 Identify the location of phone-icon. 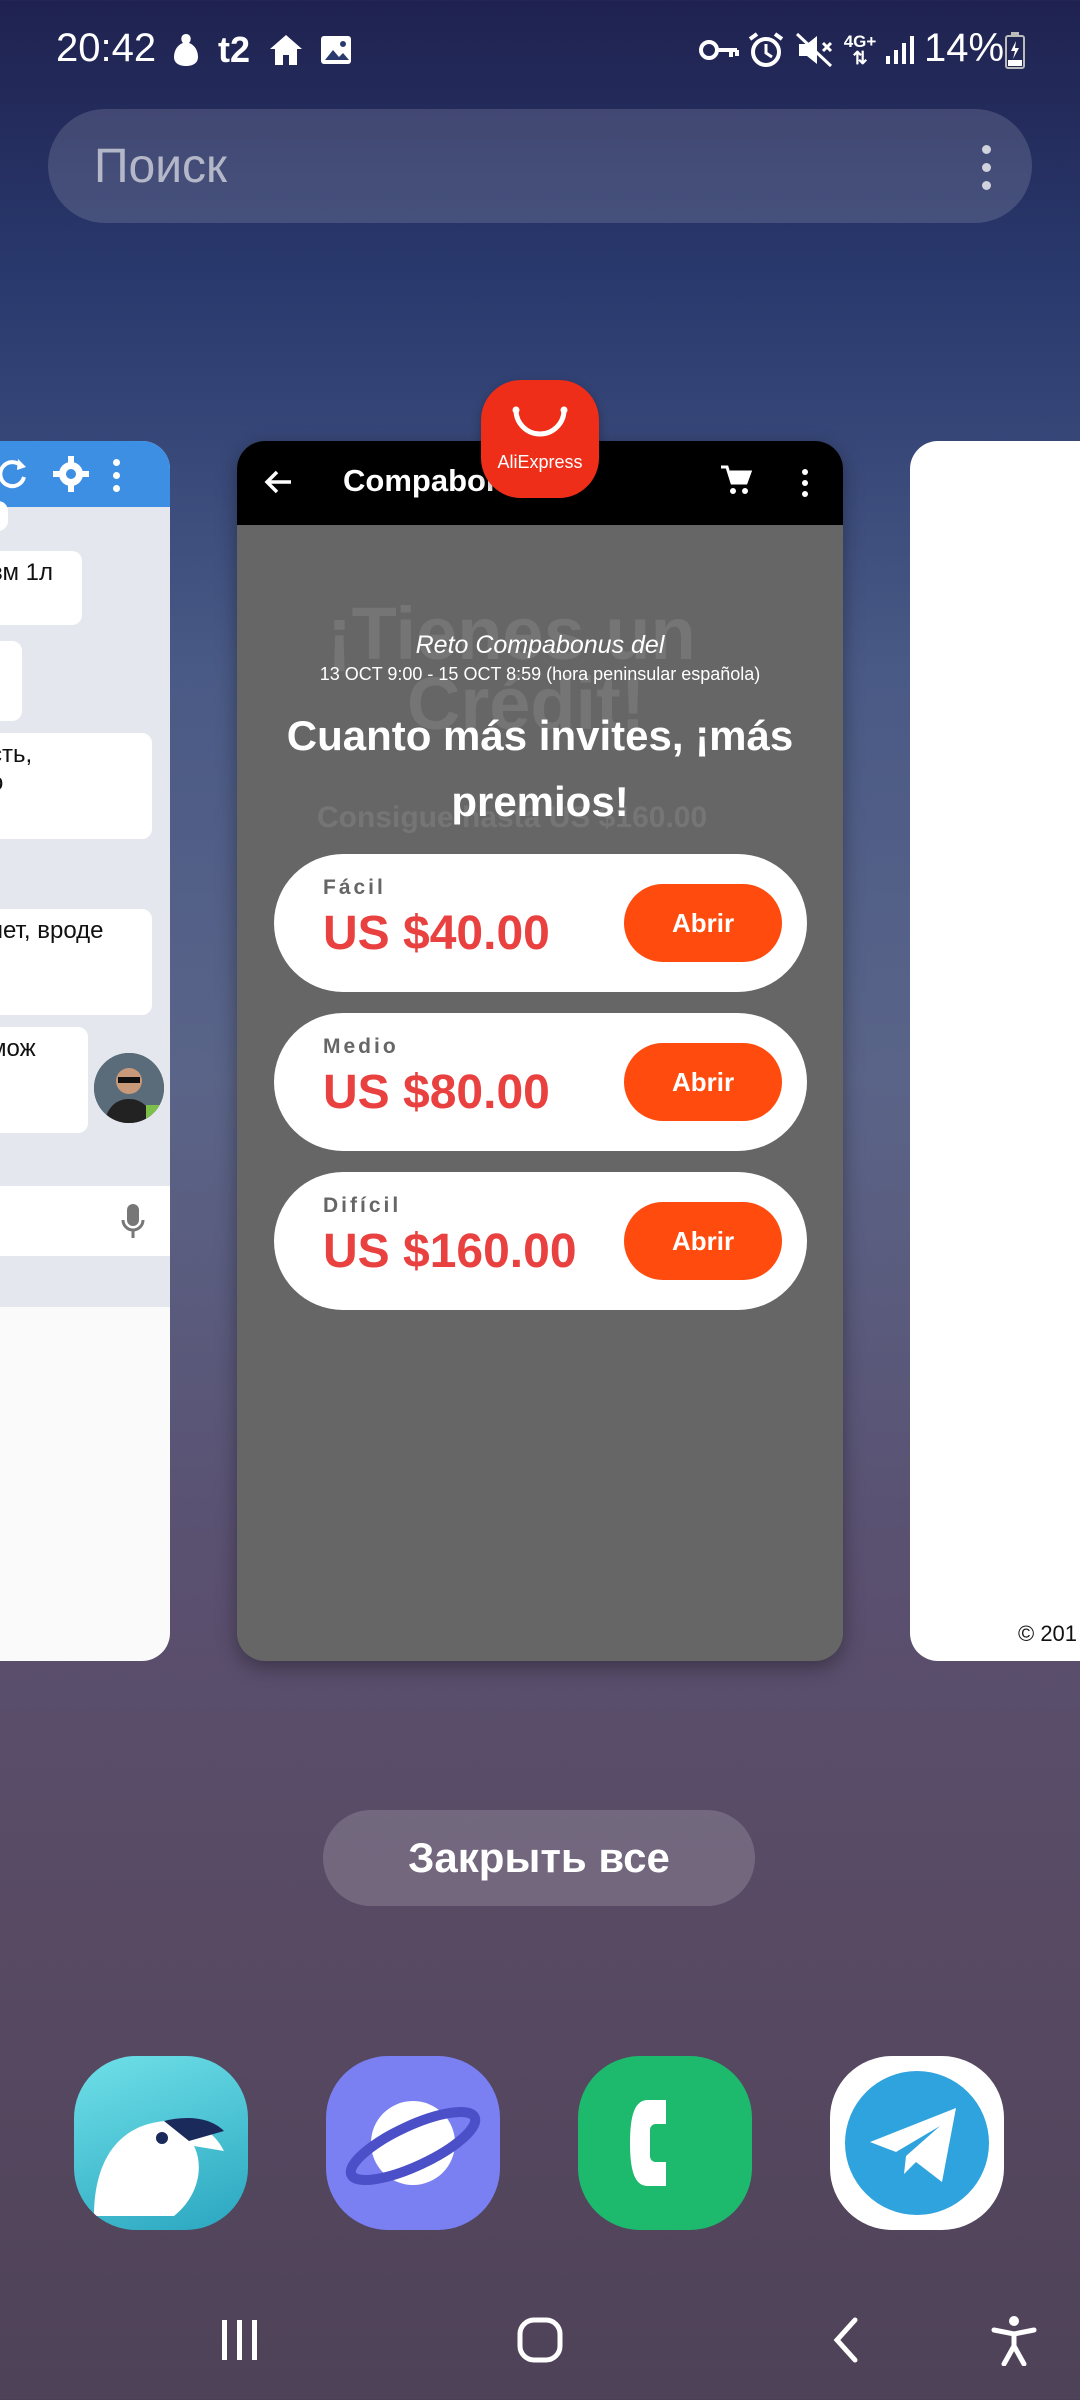
(665, 2143).